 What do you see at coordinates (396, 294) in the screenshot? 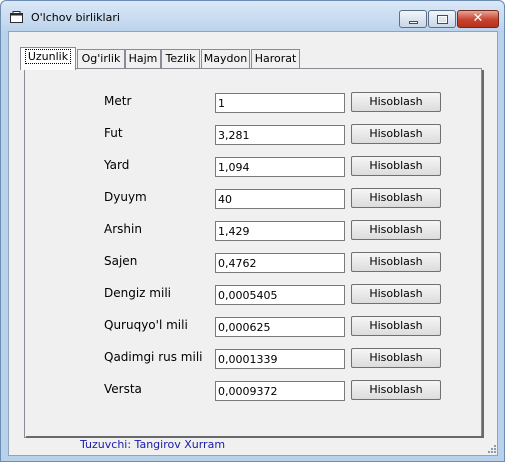
I see `calculate-button-dengiz-mili: Hisoblash` at bounding box center [396, 294].